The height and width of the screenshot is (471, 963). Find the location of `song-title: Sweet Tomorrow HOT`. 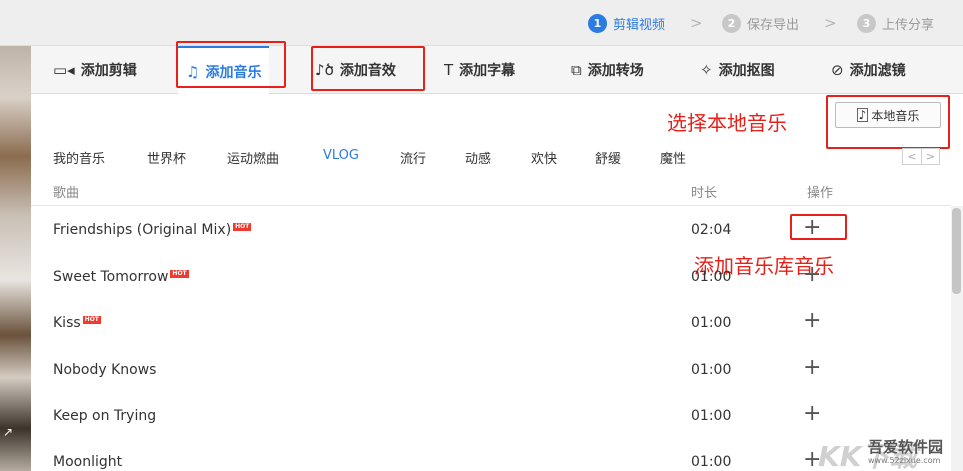

song-title: Sweet Tomorrow HOT is located at coordinates (121, 277).